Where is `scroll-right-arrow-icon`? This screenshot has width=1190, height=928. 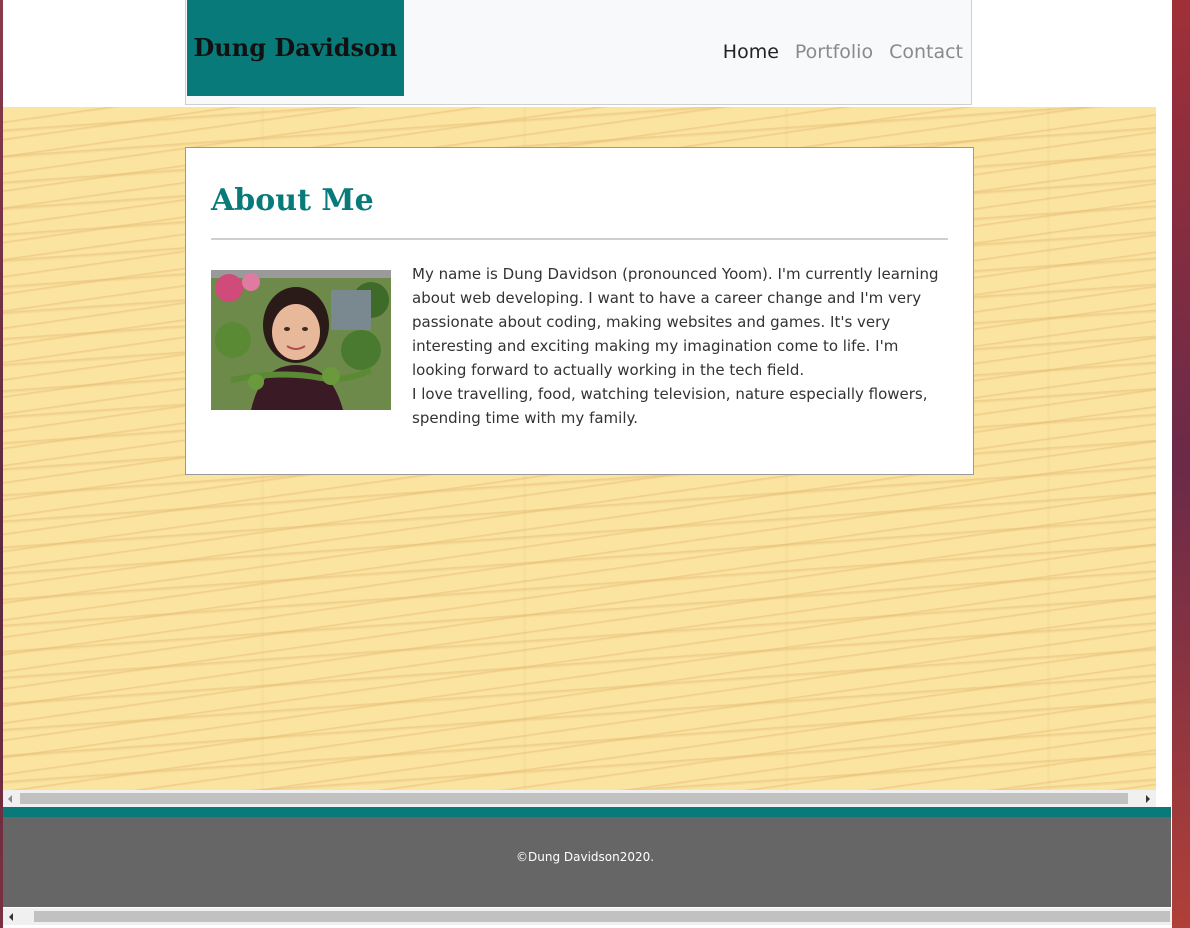 scroll-right-arrow-icon is located at coordinates (1148, 799).